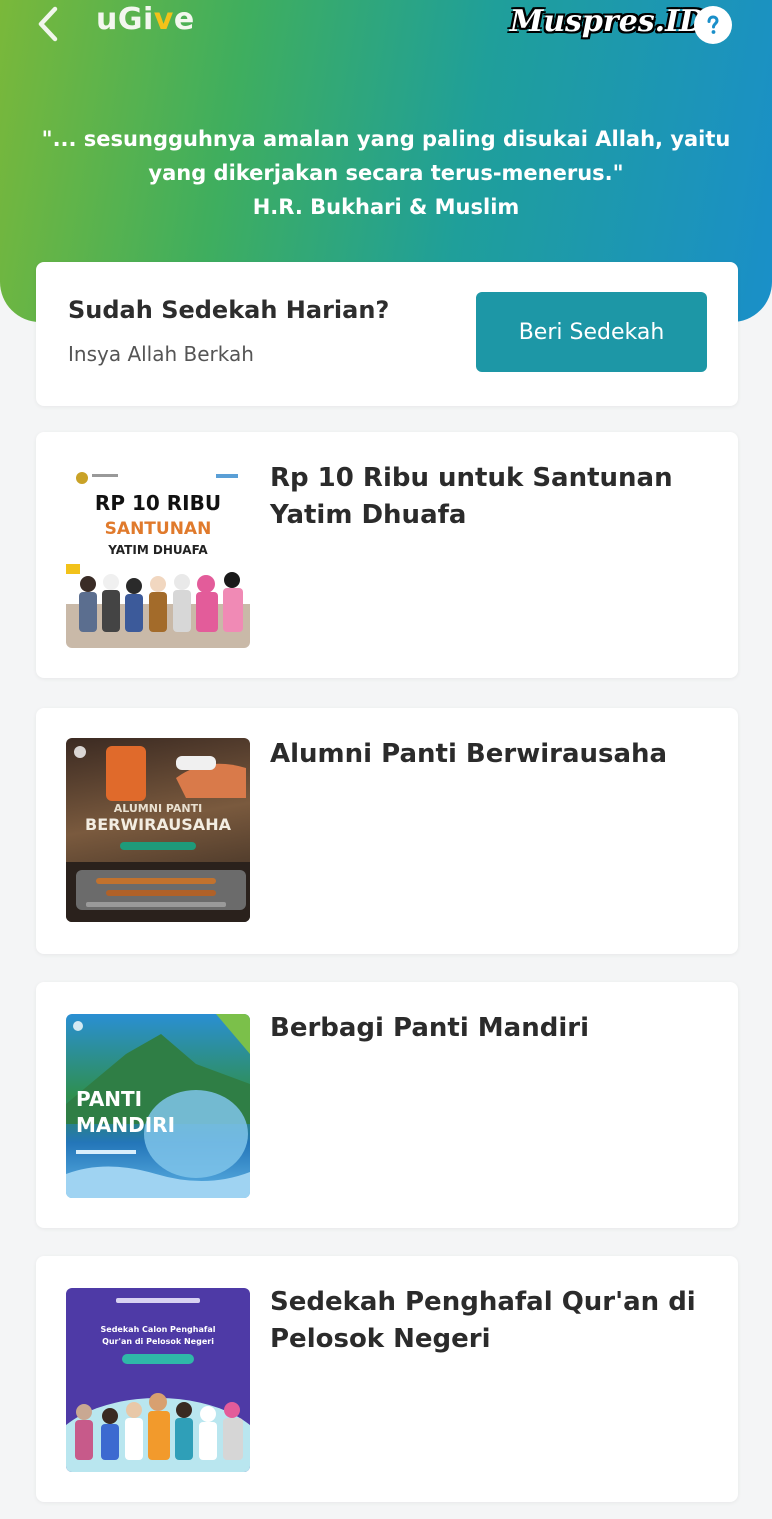 The width and height of the screenshot is (772, 1519). Describe the element at coordinates (229, 310) in the screenshot. I see `daily-title: Sudah Sedekah Harian?` at that location.